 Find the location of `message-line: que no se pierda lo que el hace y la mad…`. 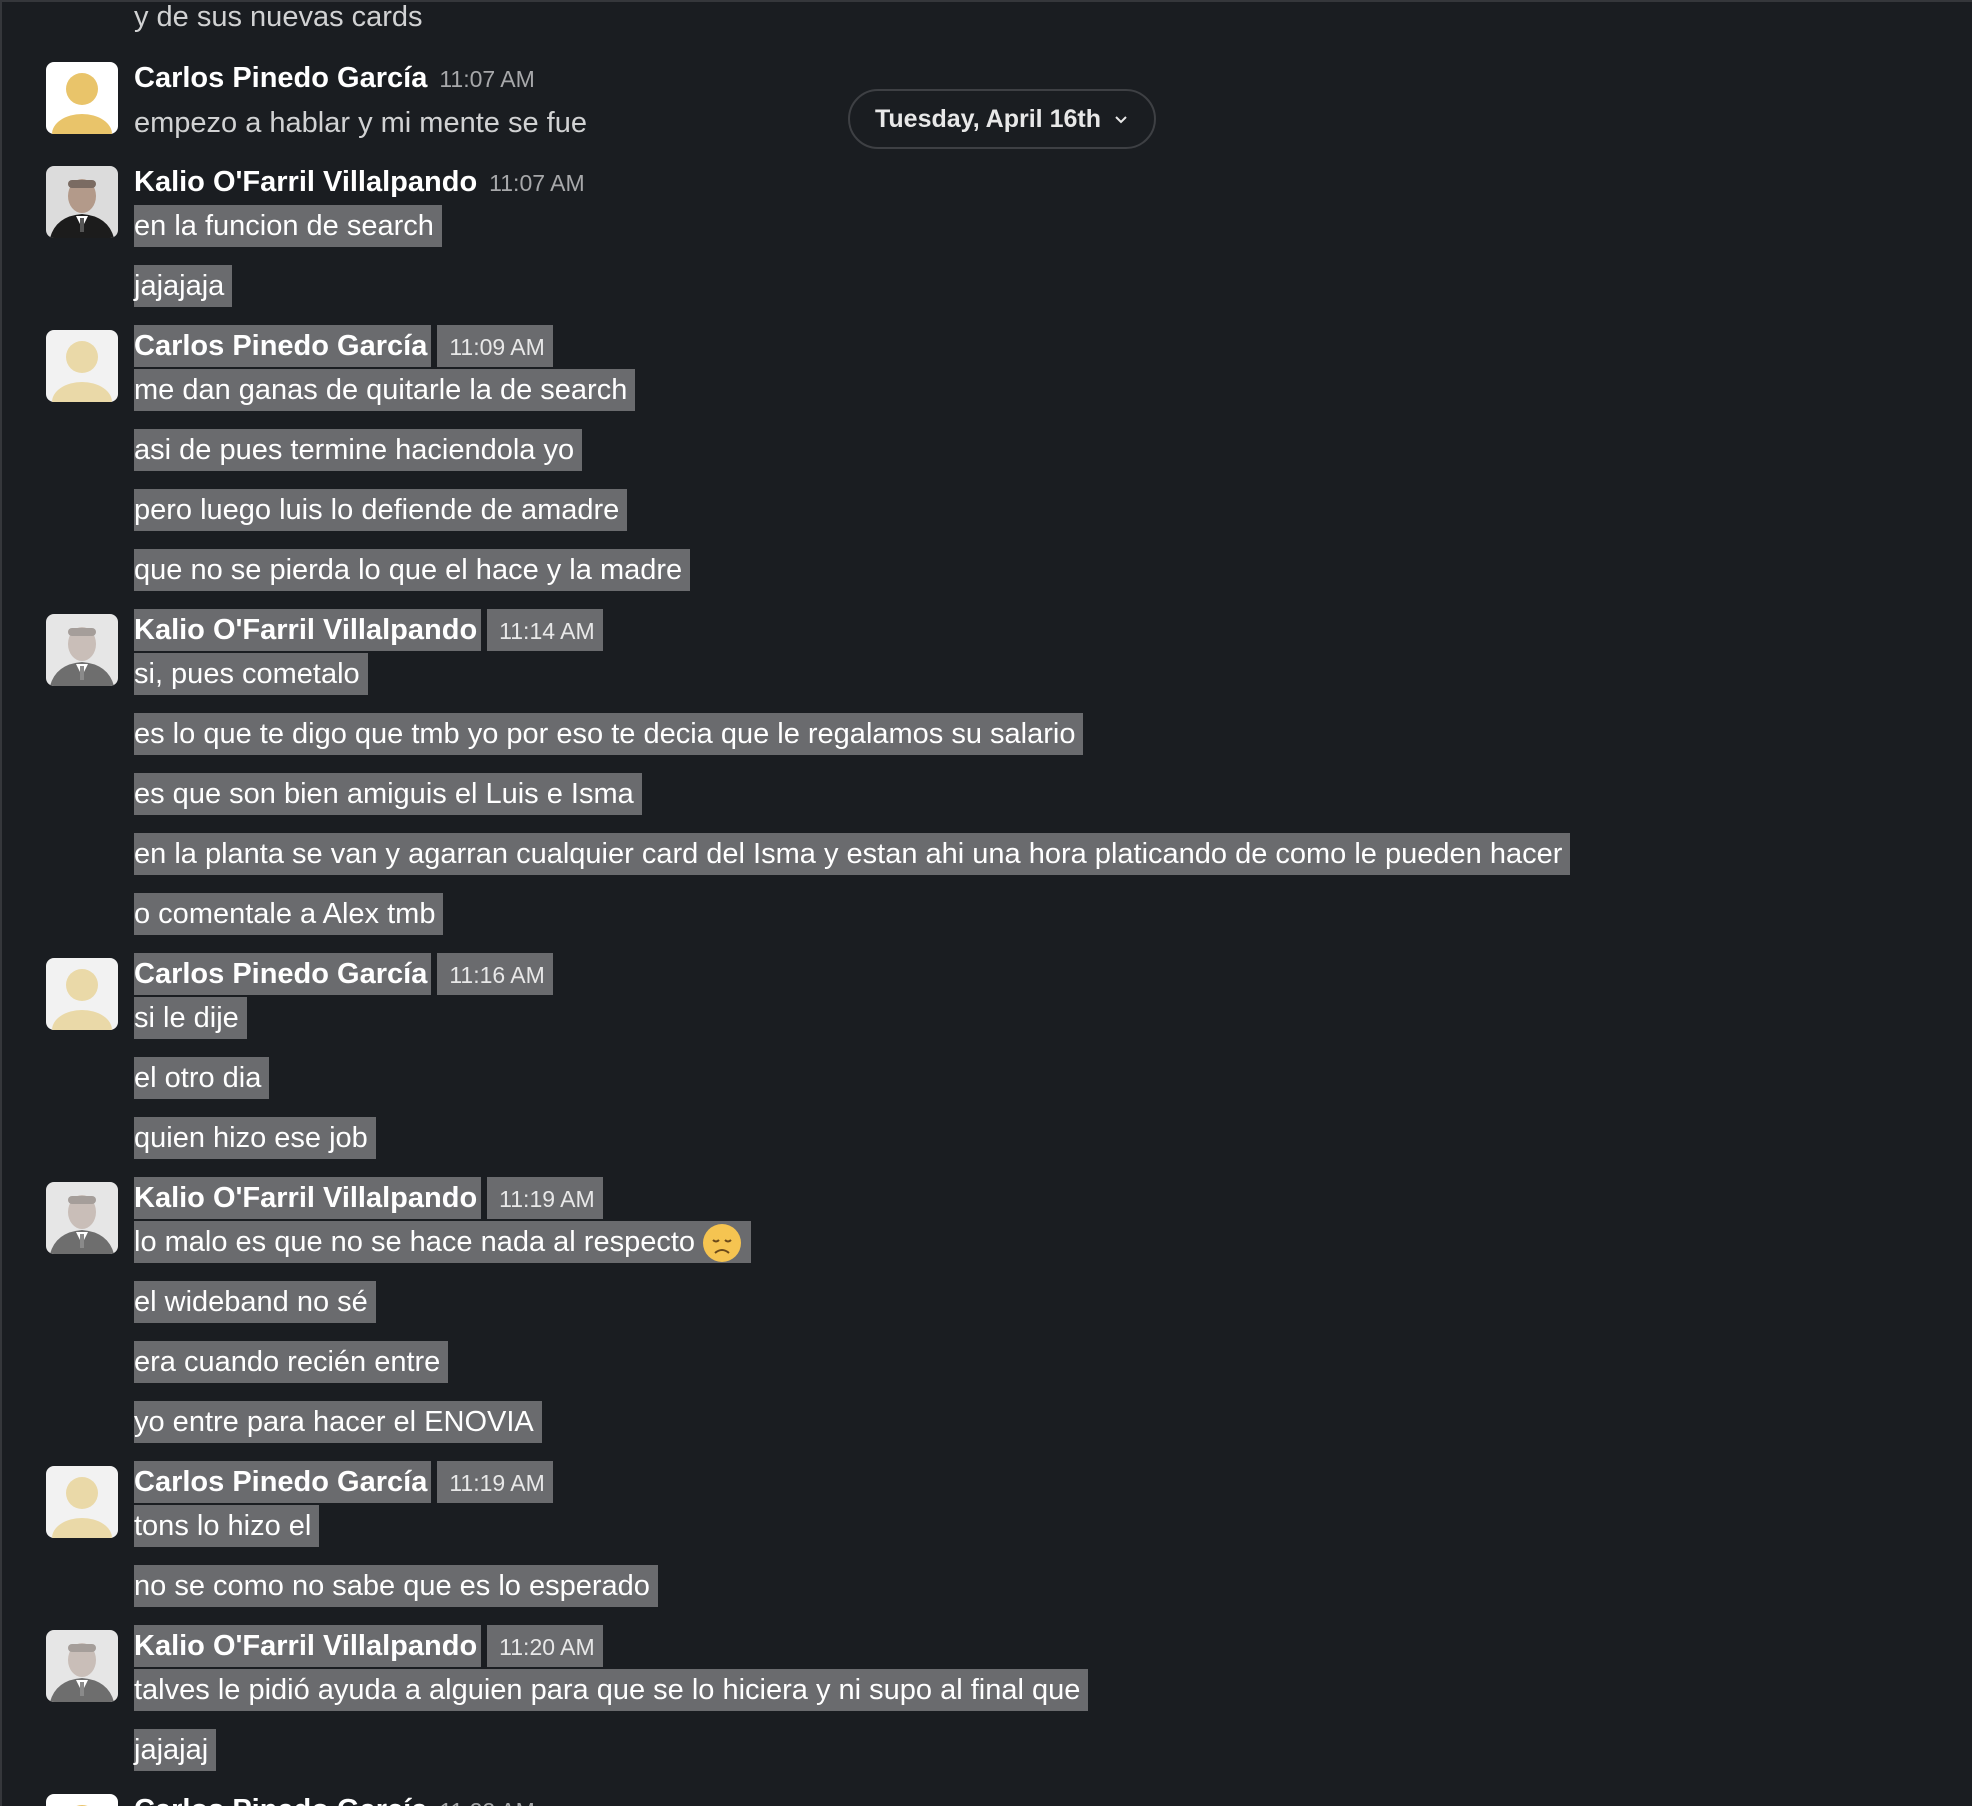

message-line: que no se pierda lo que el hace y la mad… is located at coordinates (412, 570).